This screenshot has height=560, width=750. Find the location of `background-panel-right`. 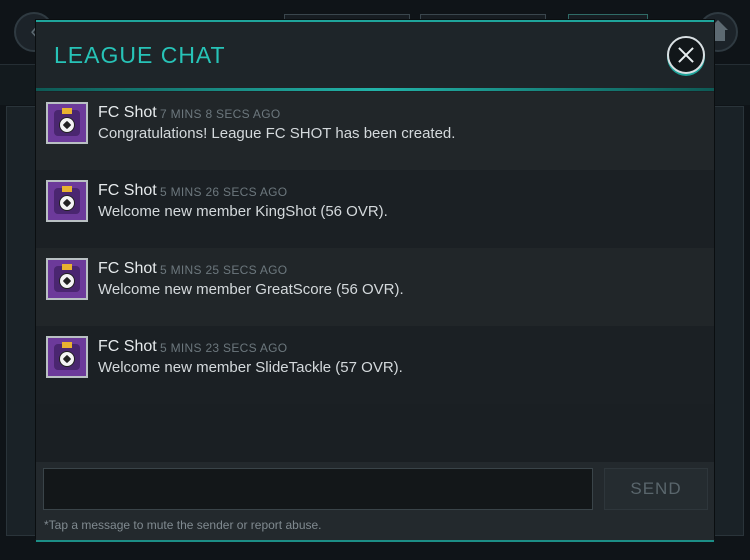

background-panel-right is located at coordinates (729, 321).